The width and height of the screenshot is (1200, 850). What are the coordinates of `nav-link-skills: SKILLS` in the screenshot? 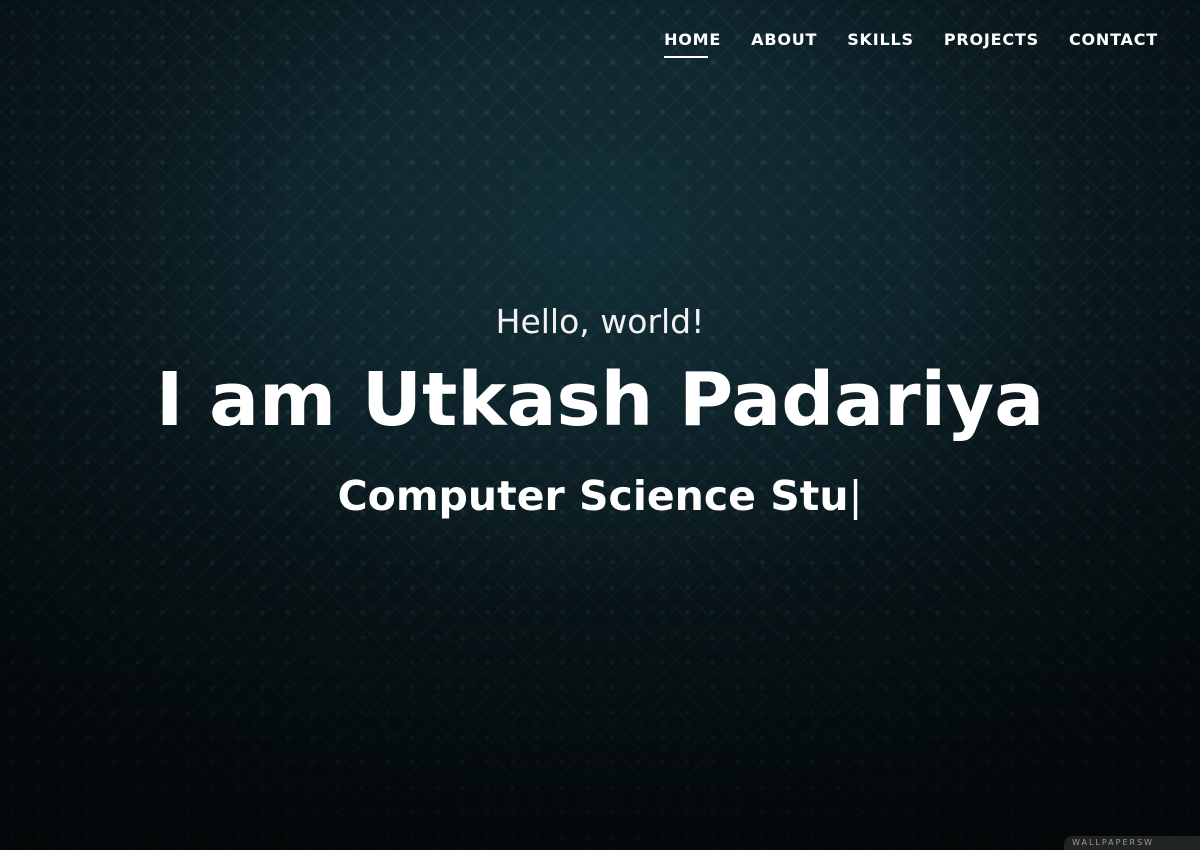 It's located at (880, 43).